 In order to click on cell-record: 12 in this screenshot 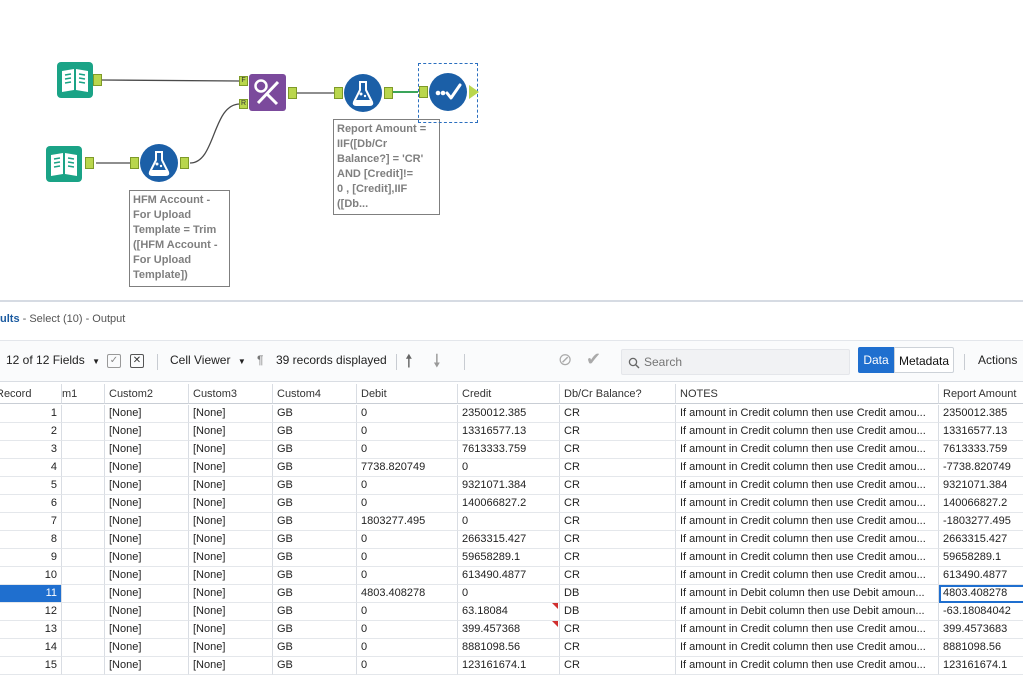, I will do `click(31, 612)`.